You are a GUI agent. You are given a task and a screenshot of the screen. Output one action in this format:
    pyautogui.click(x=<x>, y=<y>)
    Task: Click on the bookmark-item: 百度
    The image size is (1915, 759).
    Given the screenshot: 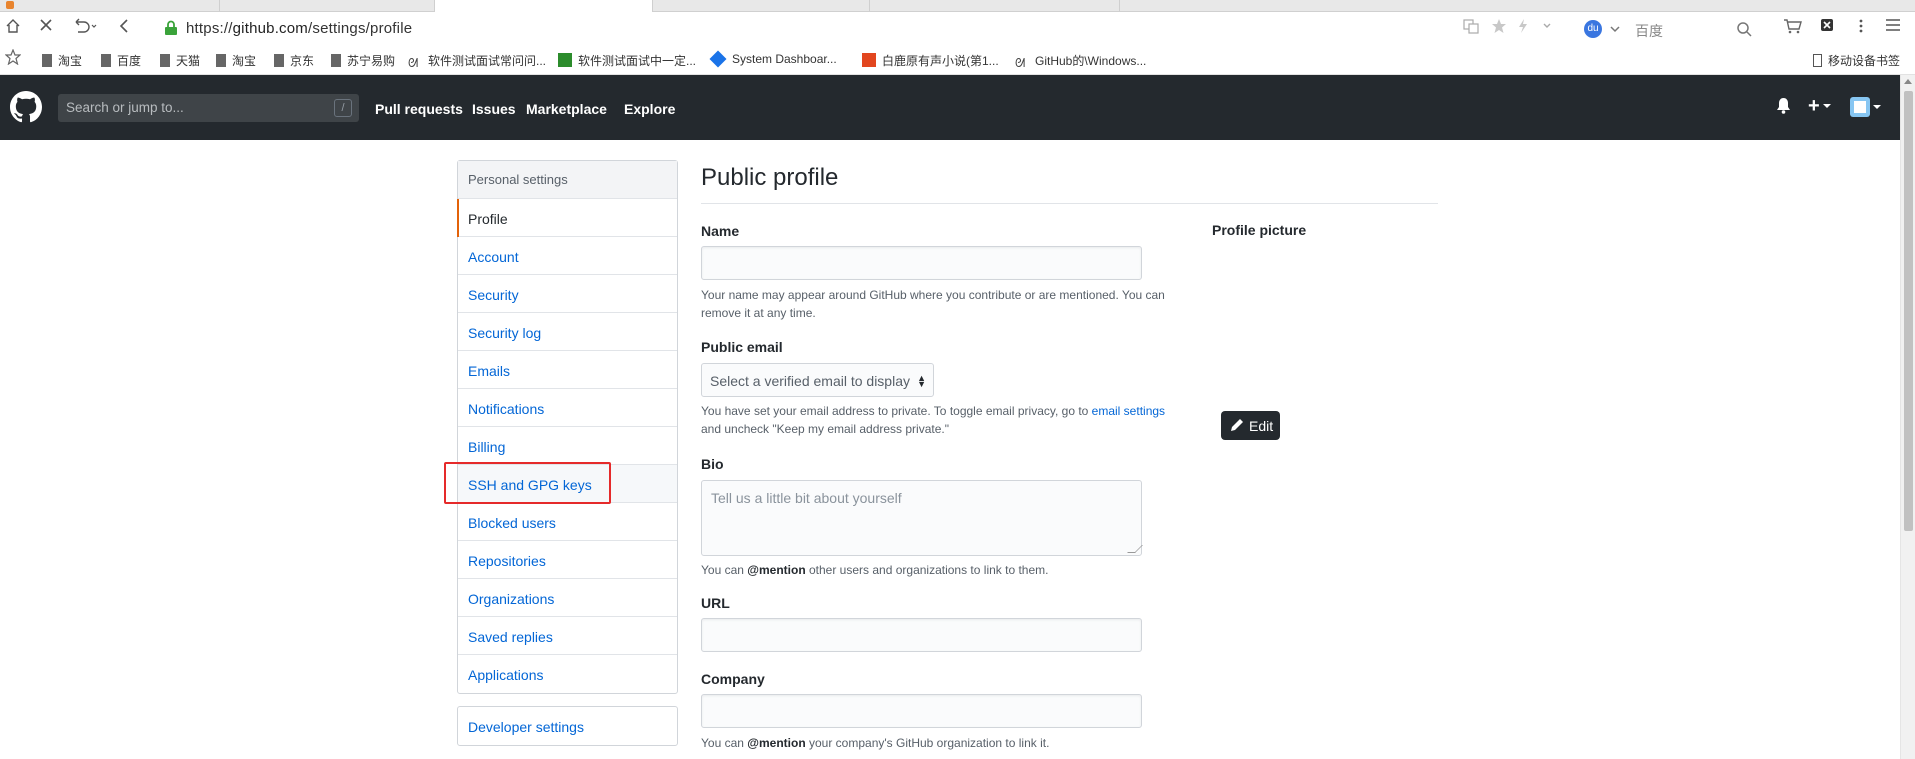 What is the action you would take?
    pyautogui.click(x=121, y=60)
    